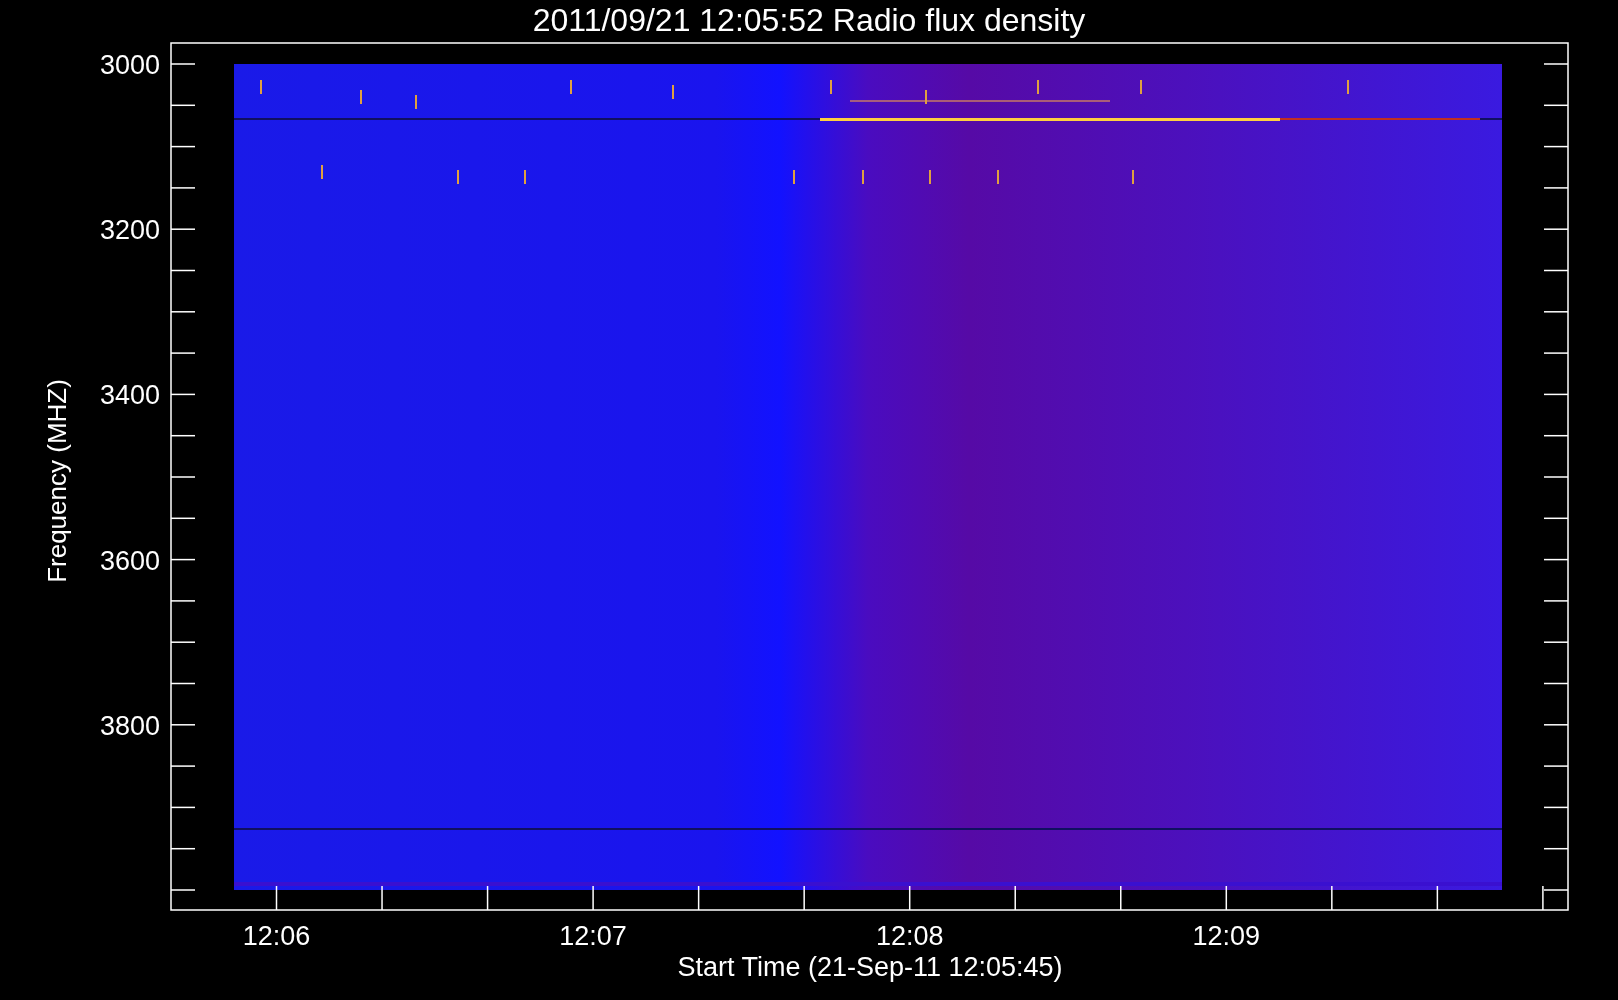 Image resolution: width=1618 pixels, height=1000 pixels. What do you see at coordinates (593, 936) in the screenshot?
I see `x-tick-label: 12:07` at bounding box center [593, 936].